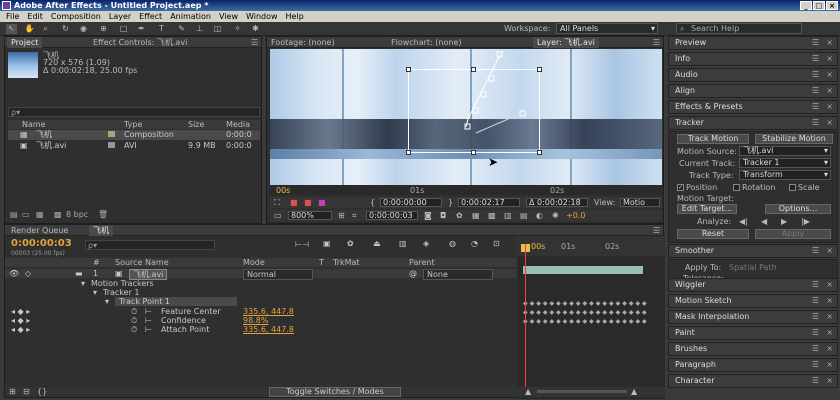 This screenshot has height=400, width=840. What do you see at coordinates (743, 221) in the screenshot?
I see `analyze-back-frame-icon: ◀|` at bounding box center [743, 221].